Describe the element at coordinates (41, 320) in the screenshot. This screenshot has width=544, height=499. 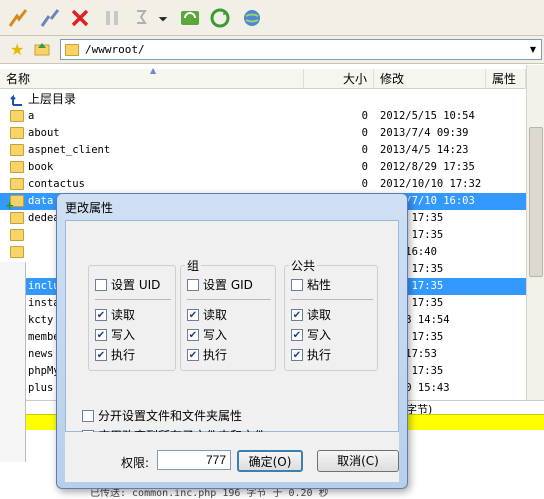
I see `file-name: kcty` at that location.